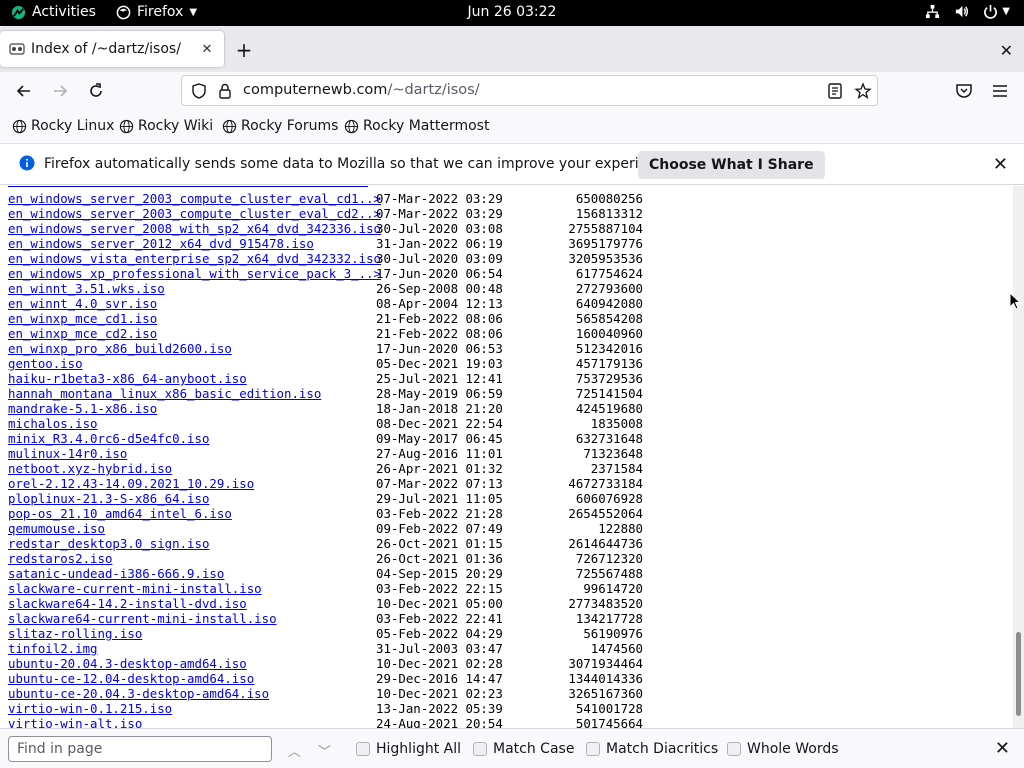 This screenshot has height=768, width=1024. What do you see at coordinates (358, 423) in the screenshot?
I see `listing-row: michalos.iso 08-Dec-2021 22:54 1835008` at bounding box center [358, 423].